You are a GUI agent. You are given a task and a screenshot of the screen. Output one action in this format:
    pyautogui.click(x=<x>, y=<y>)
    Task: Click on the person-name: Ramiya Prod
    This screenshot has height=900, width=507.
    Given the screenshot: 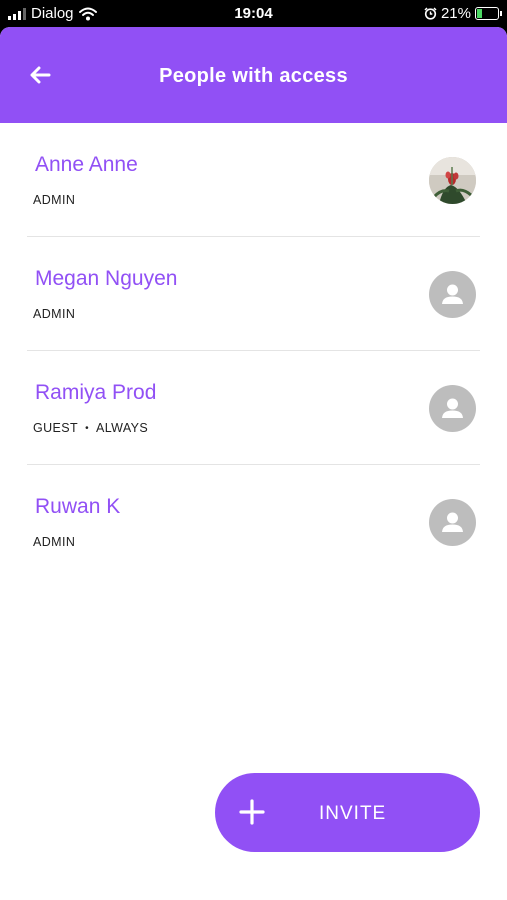 What is the action you would take?
    pyautogui.click(x=96, y=392)
    